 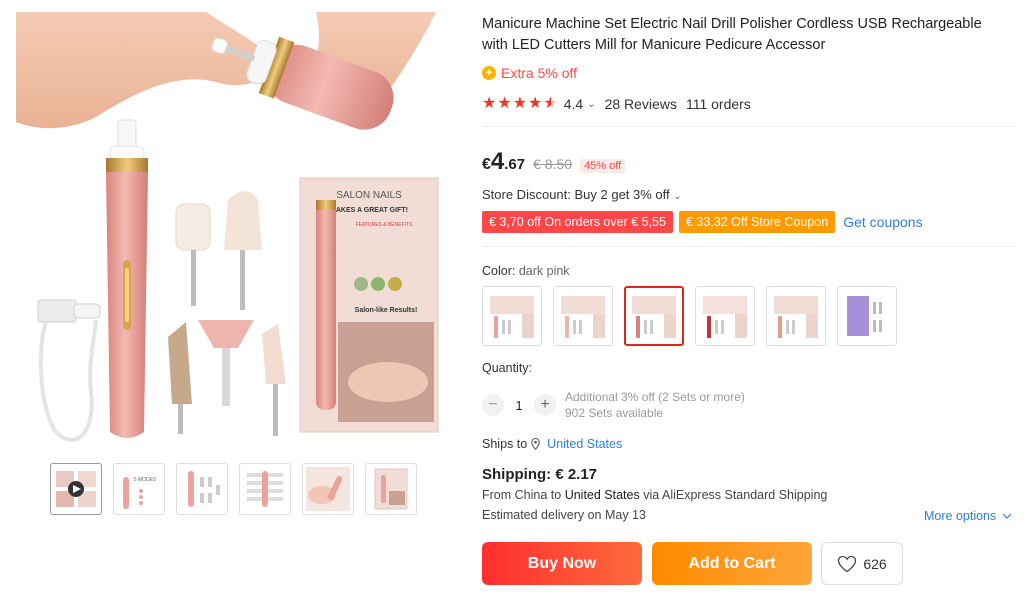 I want to click on color-label: Color: dark pink, so click(x=526, y=271).